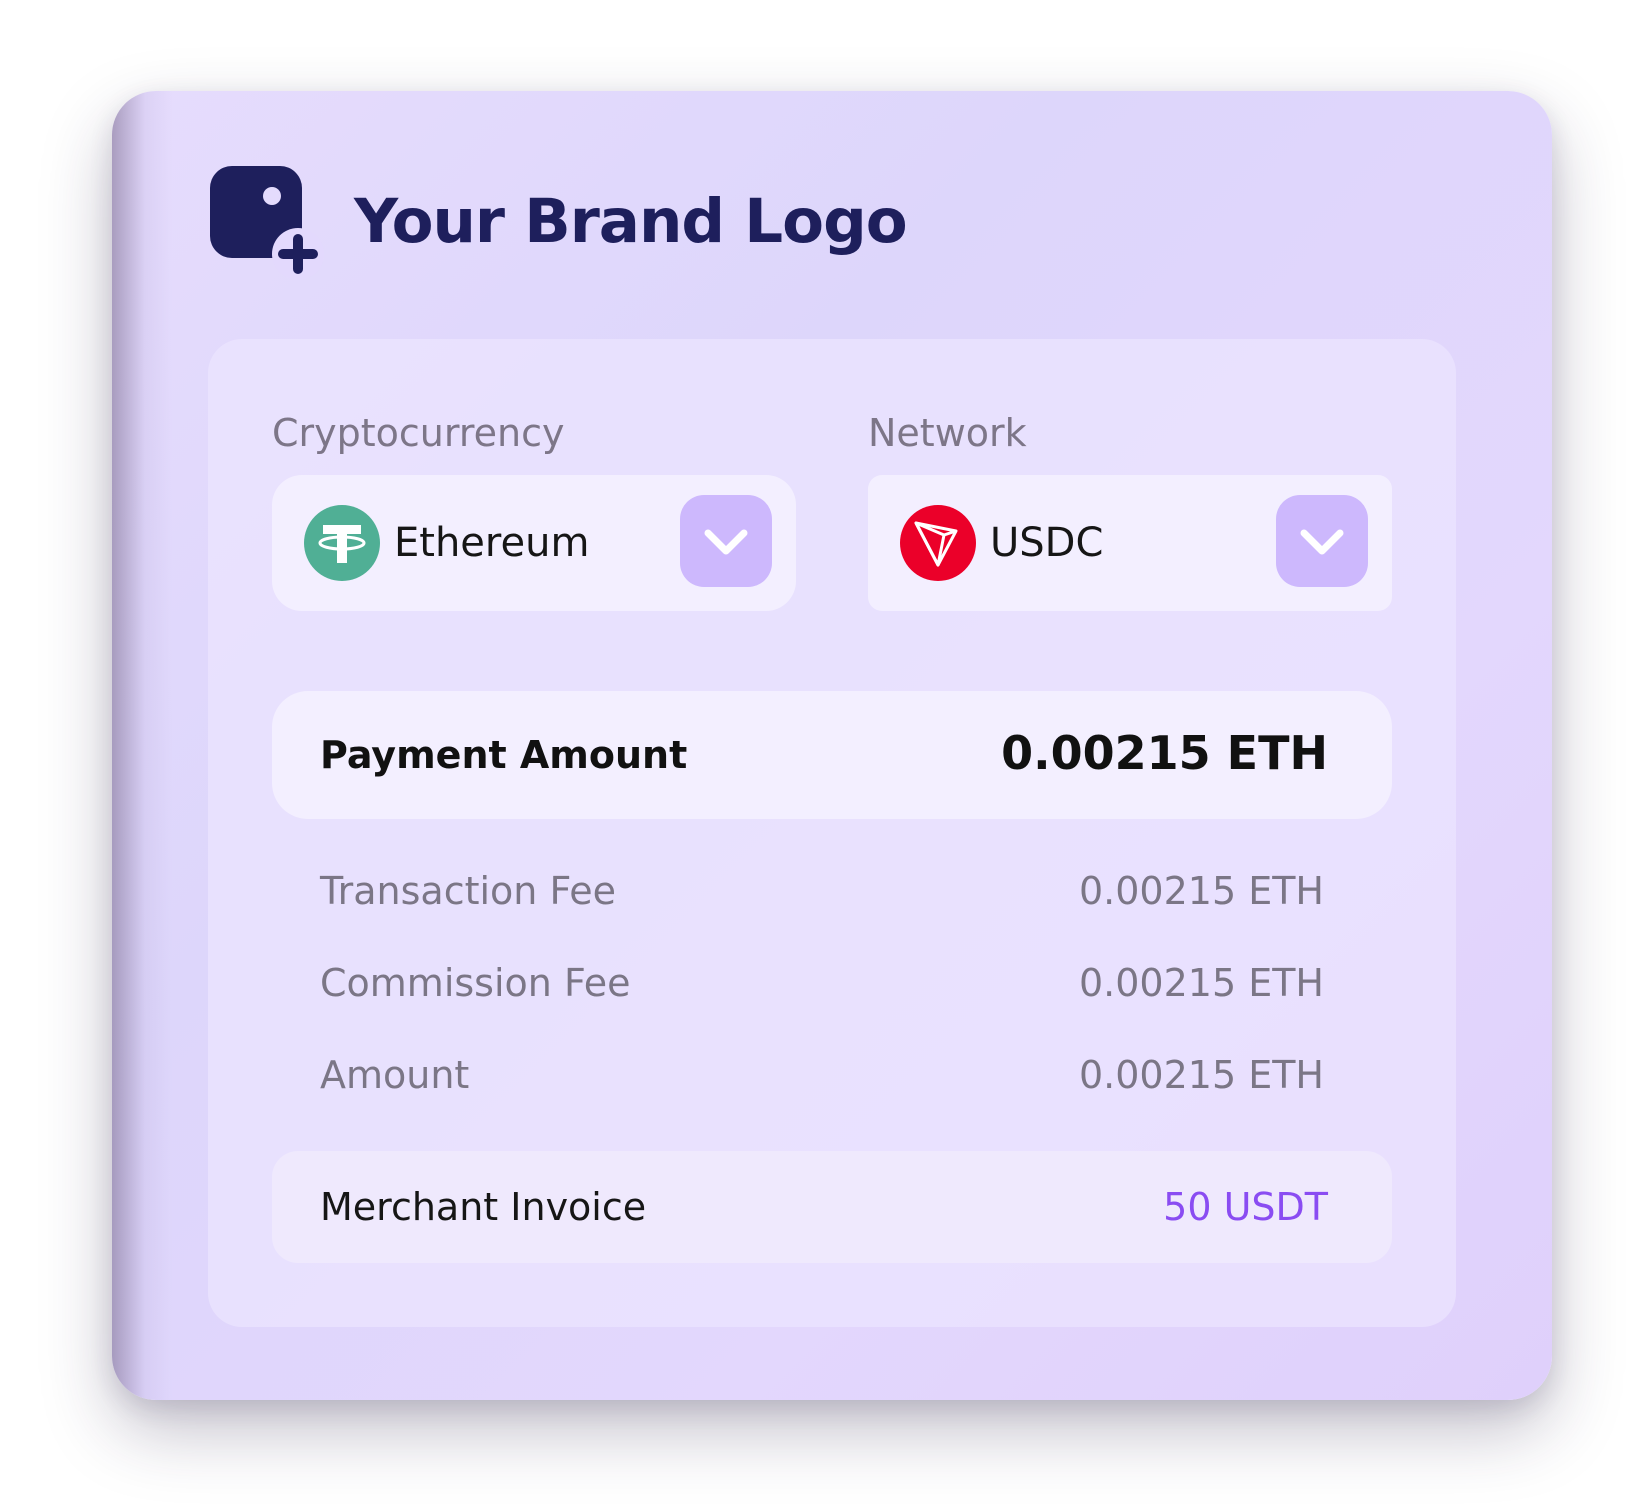 The width and height of the screenshot is (1636, 1504). Describe the element at coordinates (492, 543) in the screenshot. I see `cryptocurrency-value: Ethereum` at that location.